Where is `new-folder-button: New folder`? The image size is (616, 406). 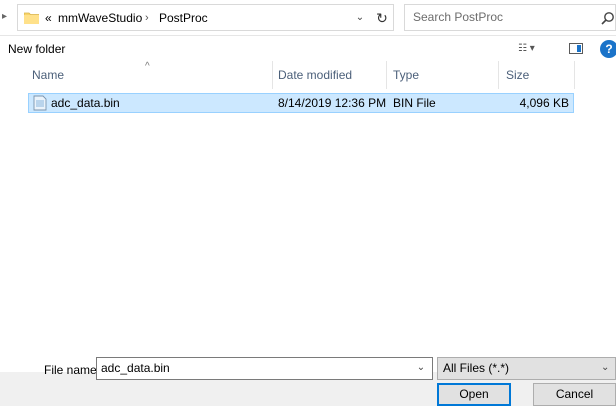 new-folder-button: New folder is located at coordinates (36, 49).